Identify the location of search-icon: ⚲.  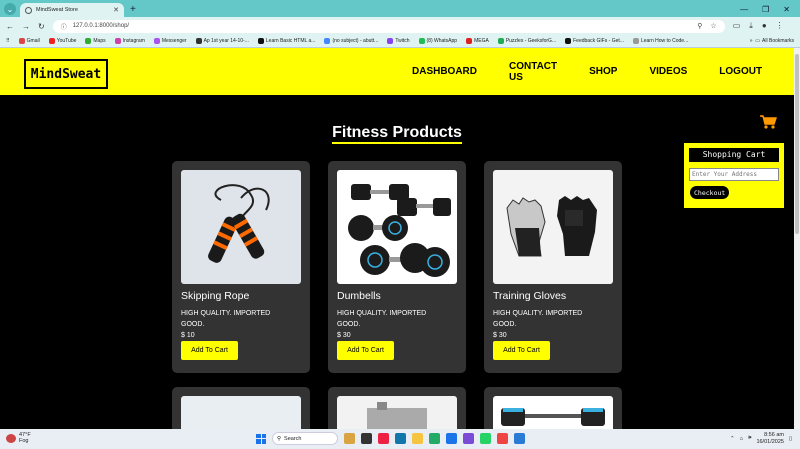
(279, 438).